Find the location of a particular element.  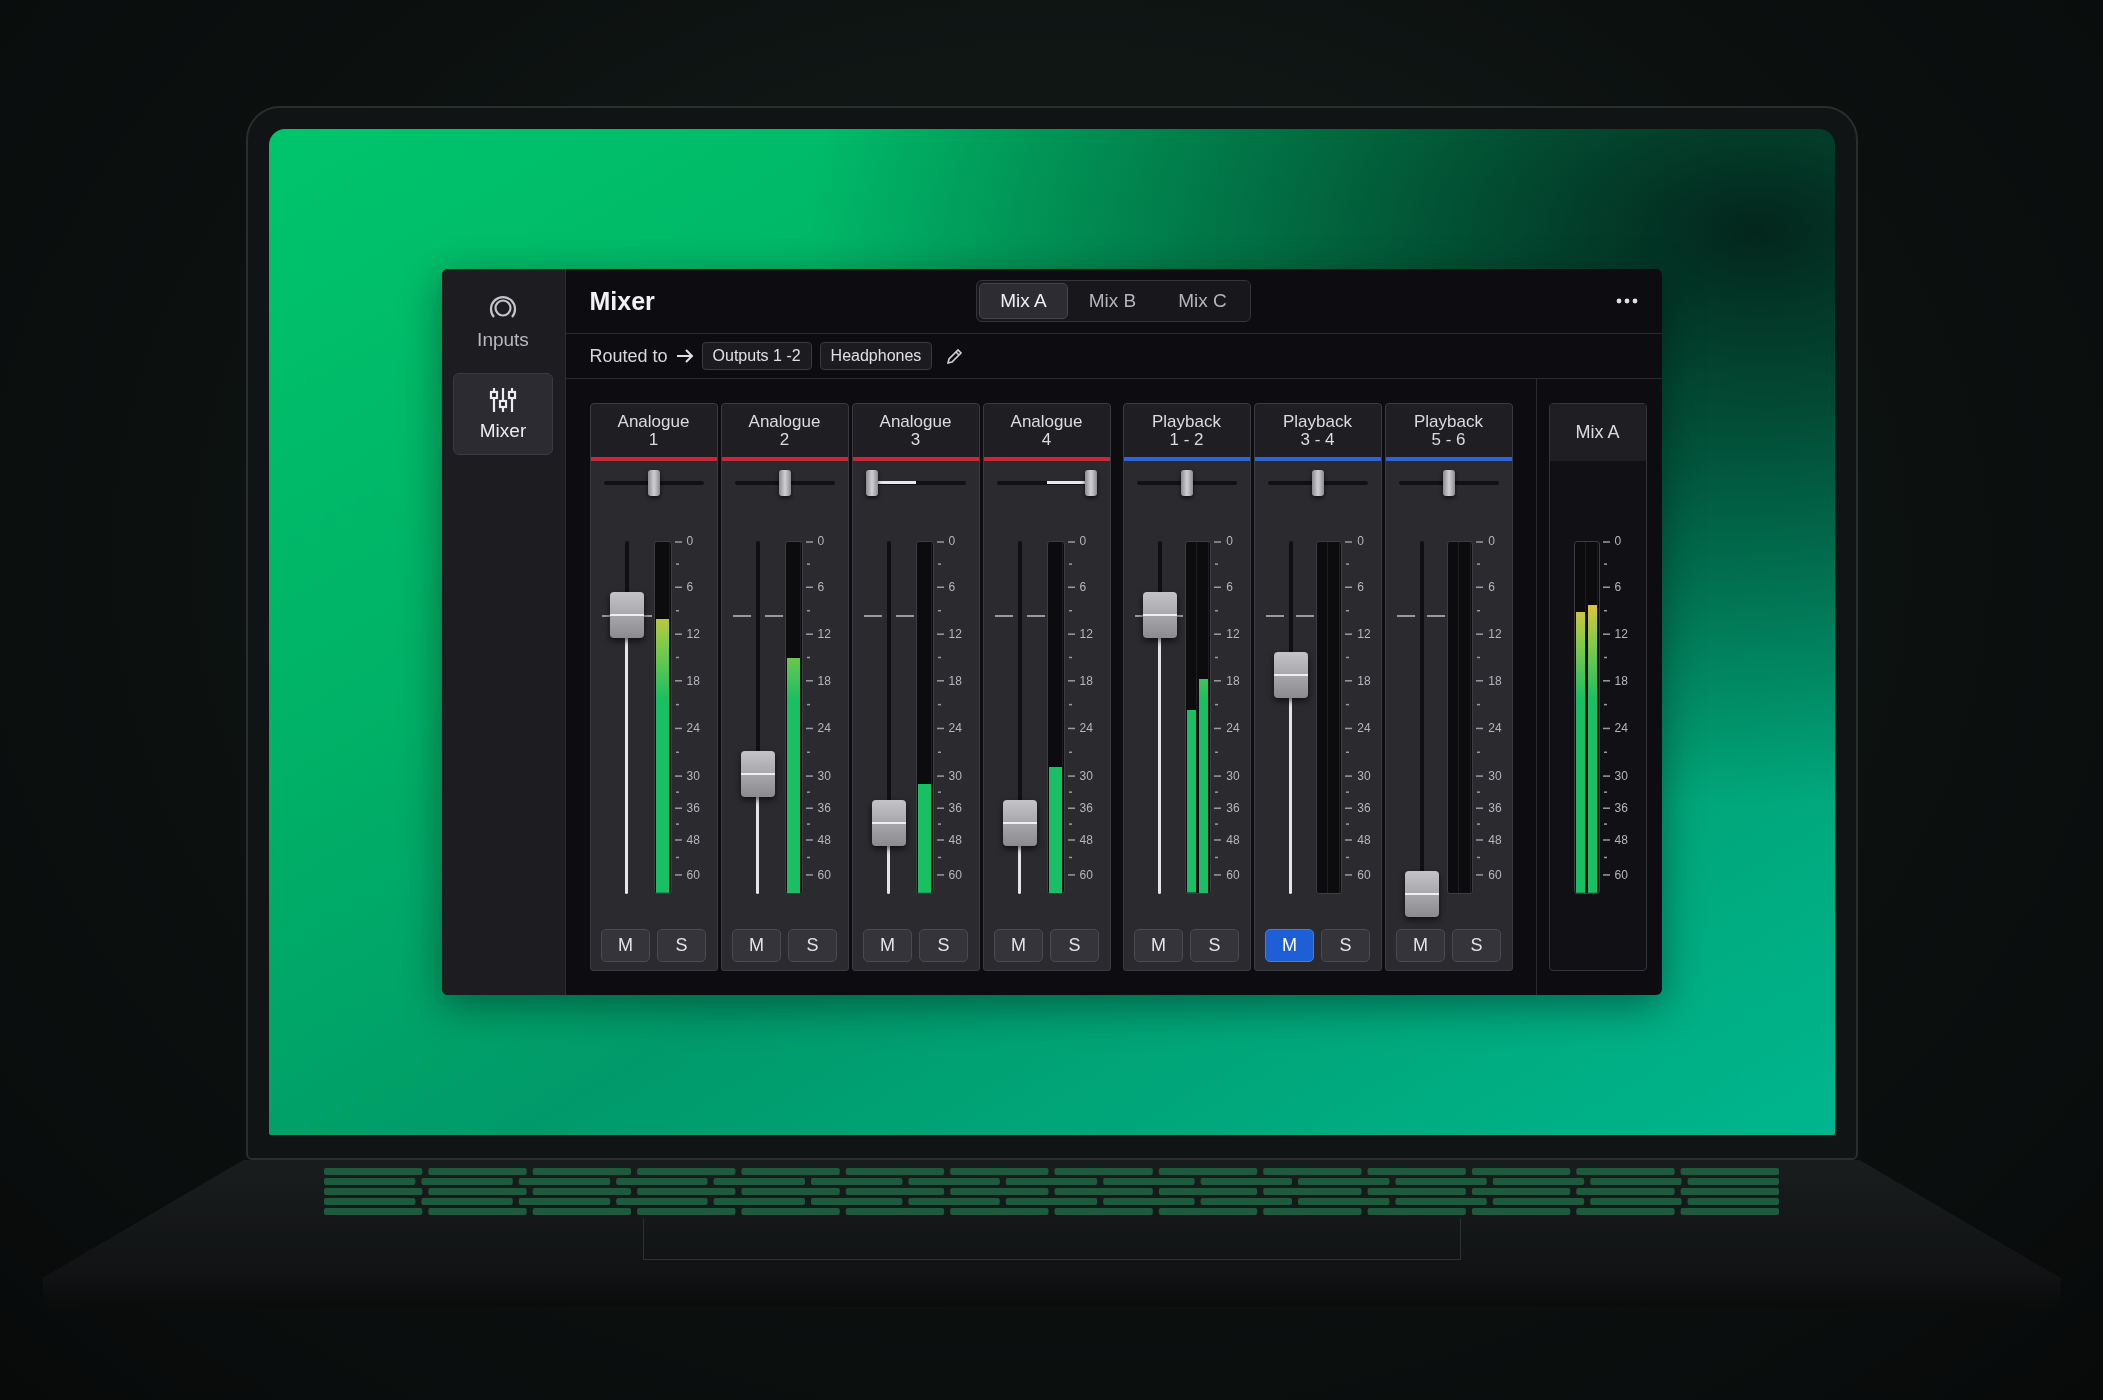

sidebar-item: Inputs is located at coordinates (503, 322).